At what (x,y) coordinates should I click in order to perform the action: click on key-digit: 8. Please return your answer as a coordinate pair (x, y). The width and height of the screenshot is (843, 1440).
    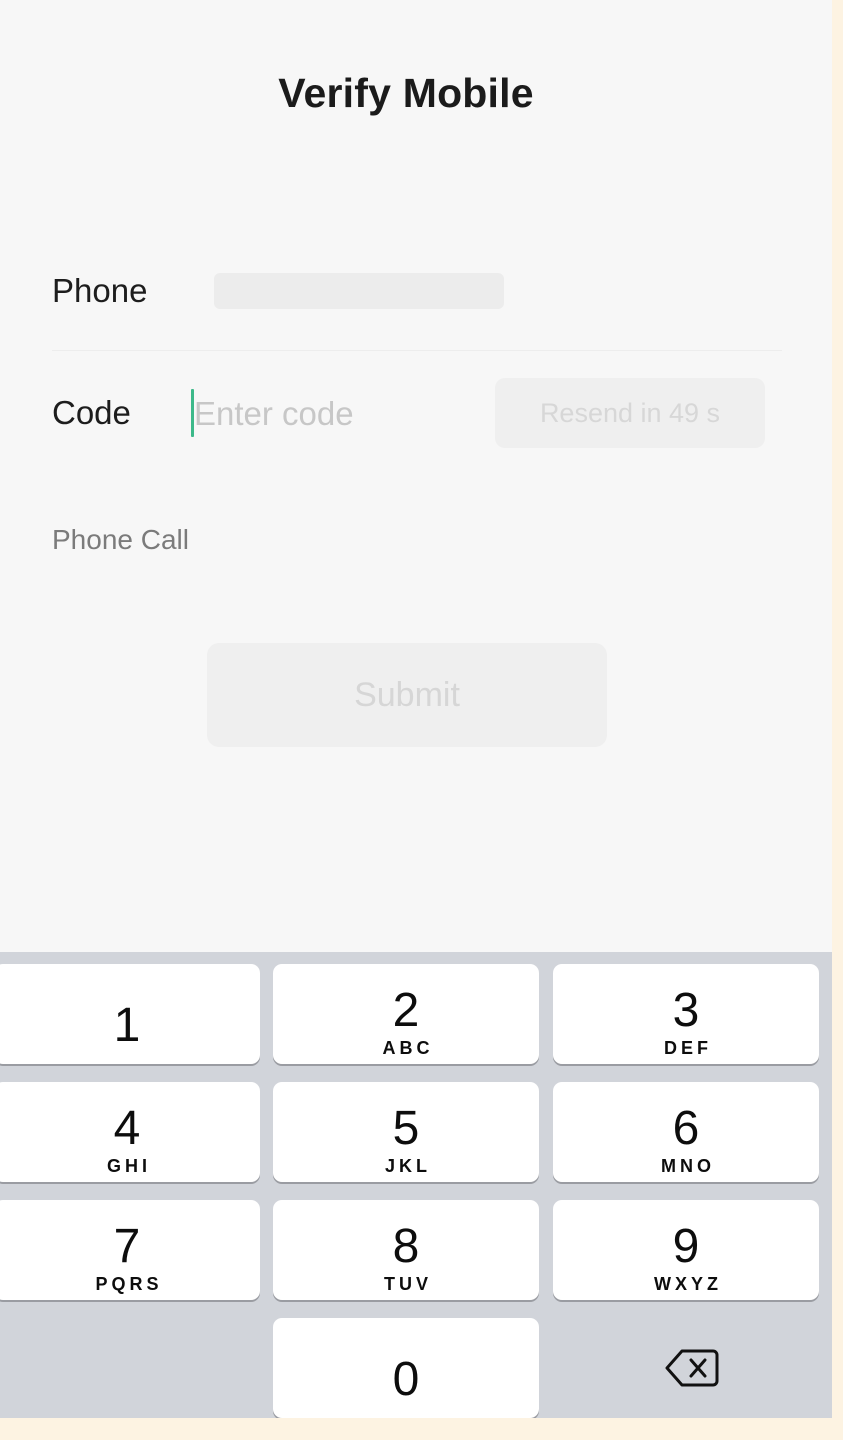
    Looking at the image, I should click on (406, 1246).